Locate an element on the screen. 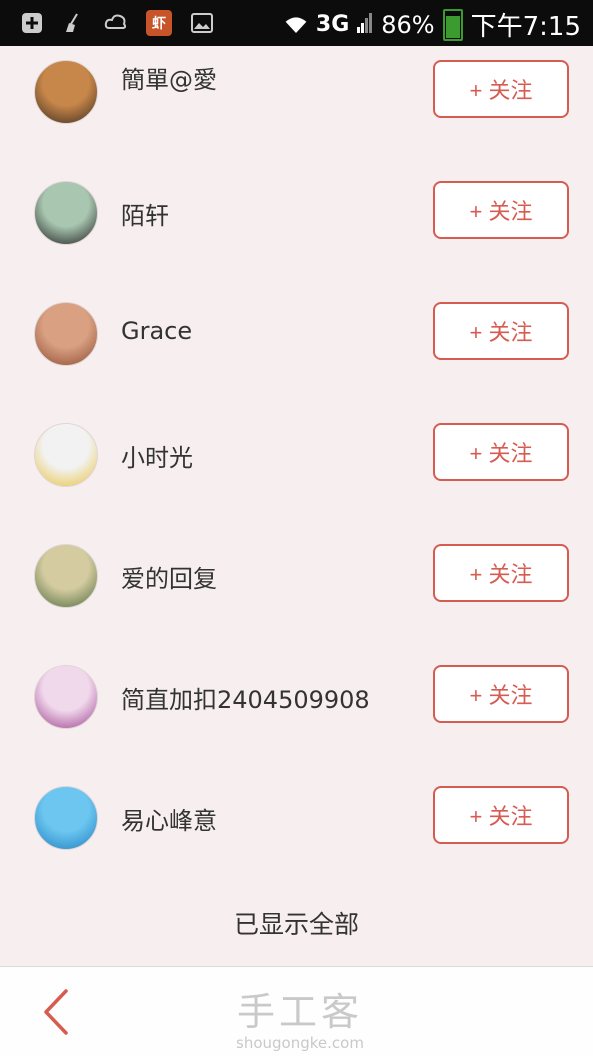  list-item: 小时光 + 关注 is located at coordinates (296, 454).